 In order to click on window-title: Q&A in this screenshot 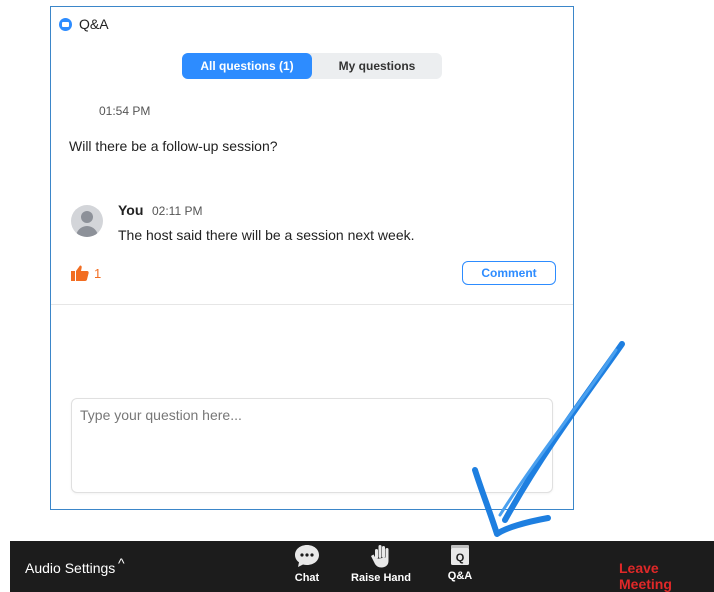, I will do `click(94, 24)`.